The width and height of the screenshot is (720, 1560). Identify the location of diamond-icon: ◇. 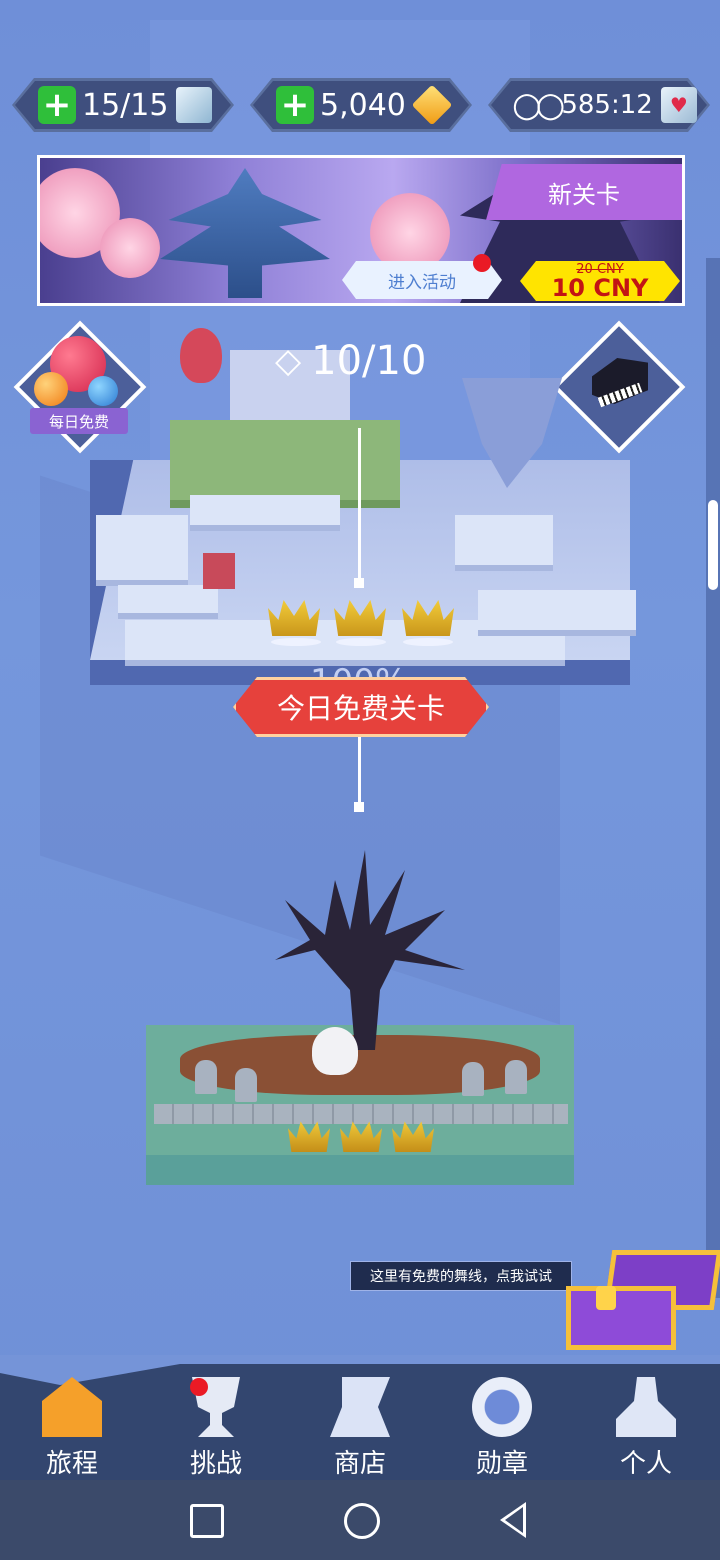
(288, 361).